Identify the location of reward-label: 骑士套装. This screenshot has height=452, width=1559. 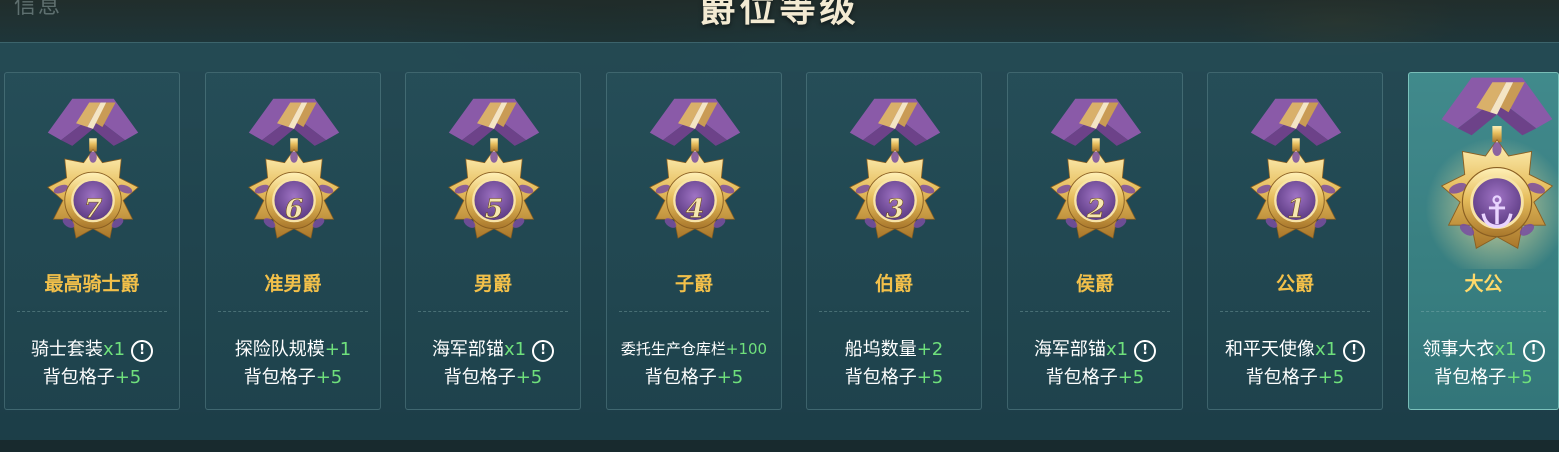
(66, 349).